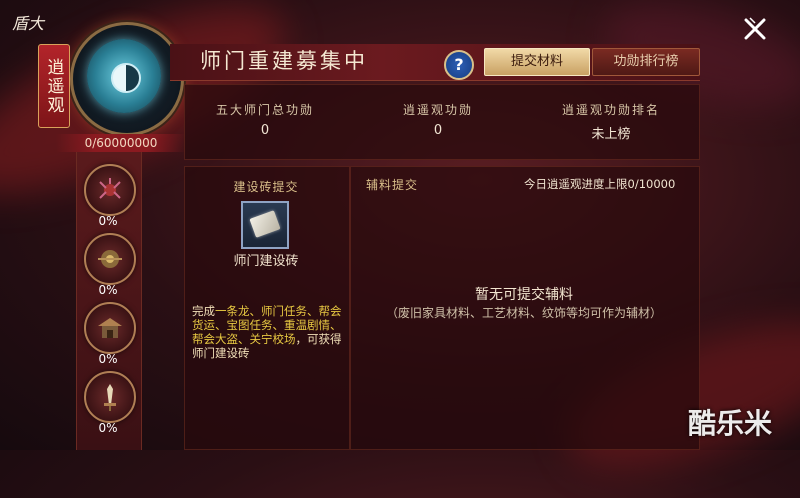 Image resolution: width=800 pixels, height=498 pixels. What do you see at coordinates (611, 134) in the screenshot?
I see `stat-value: 未上榜` at bounding box center [611, 134].